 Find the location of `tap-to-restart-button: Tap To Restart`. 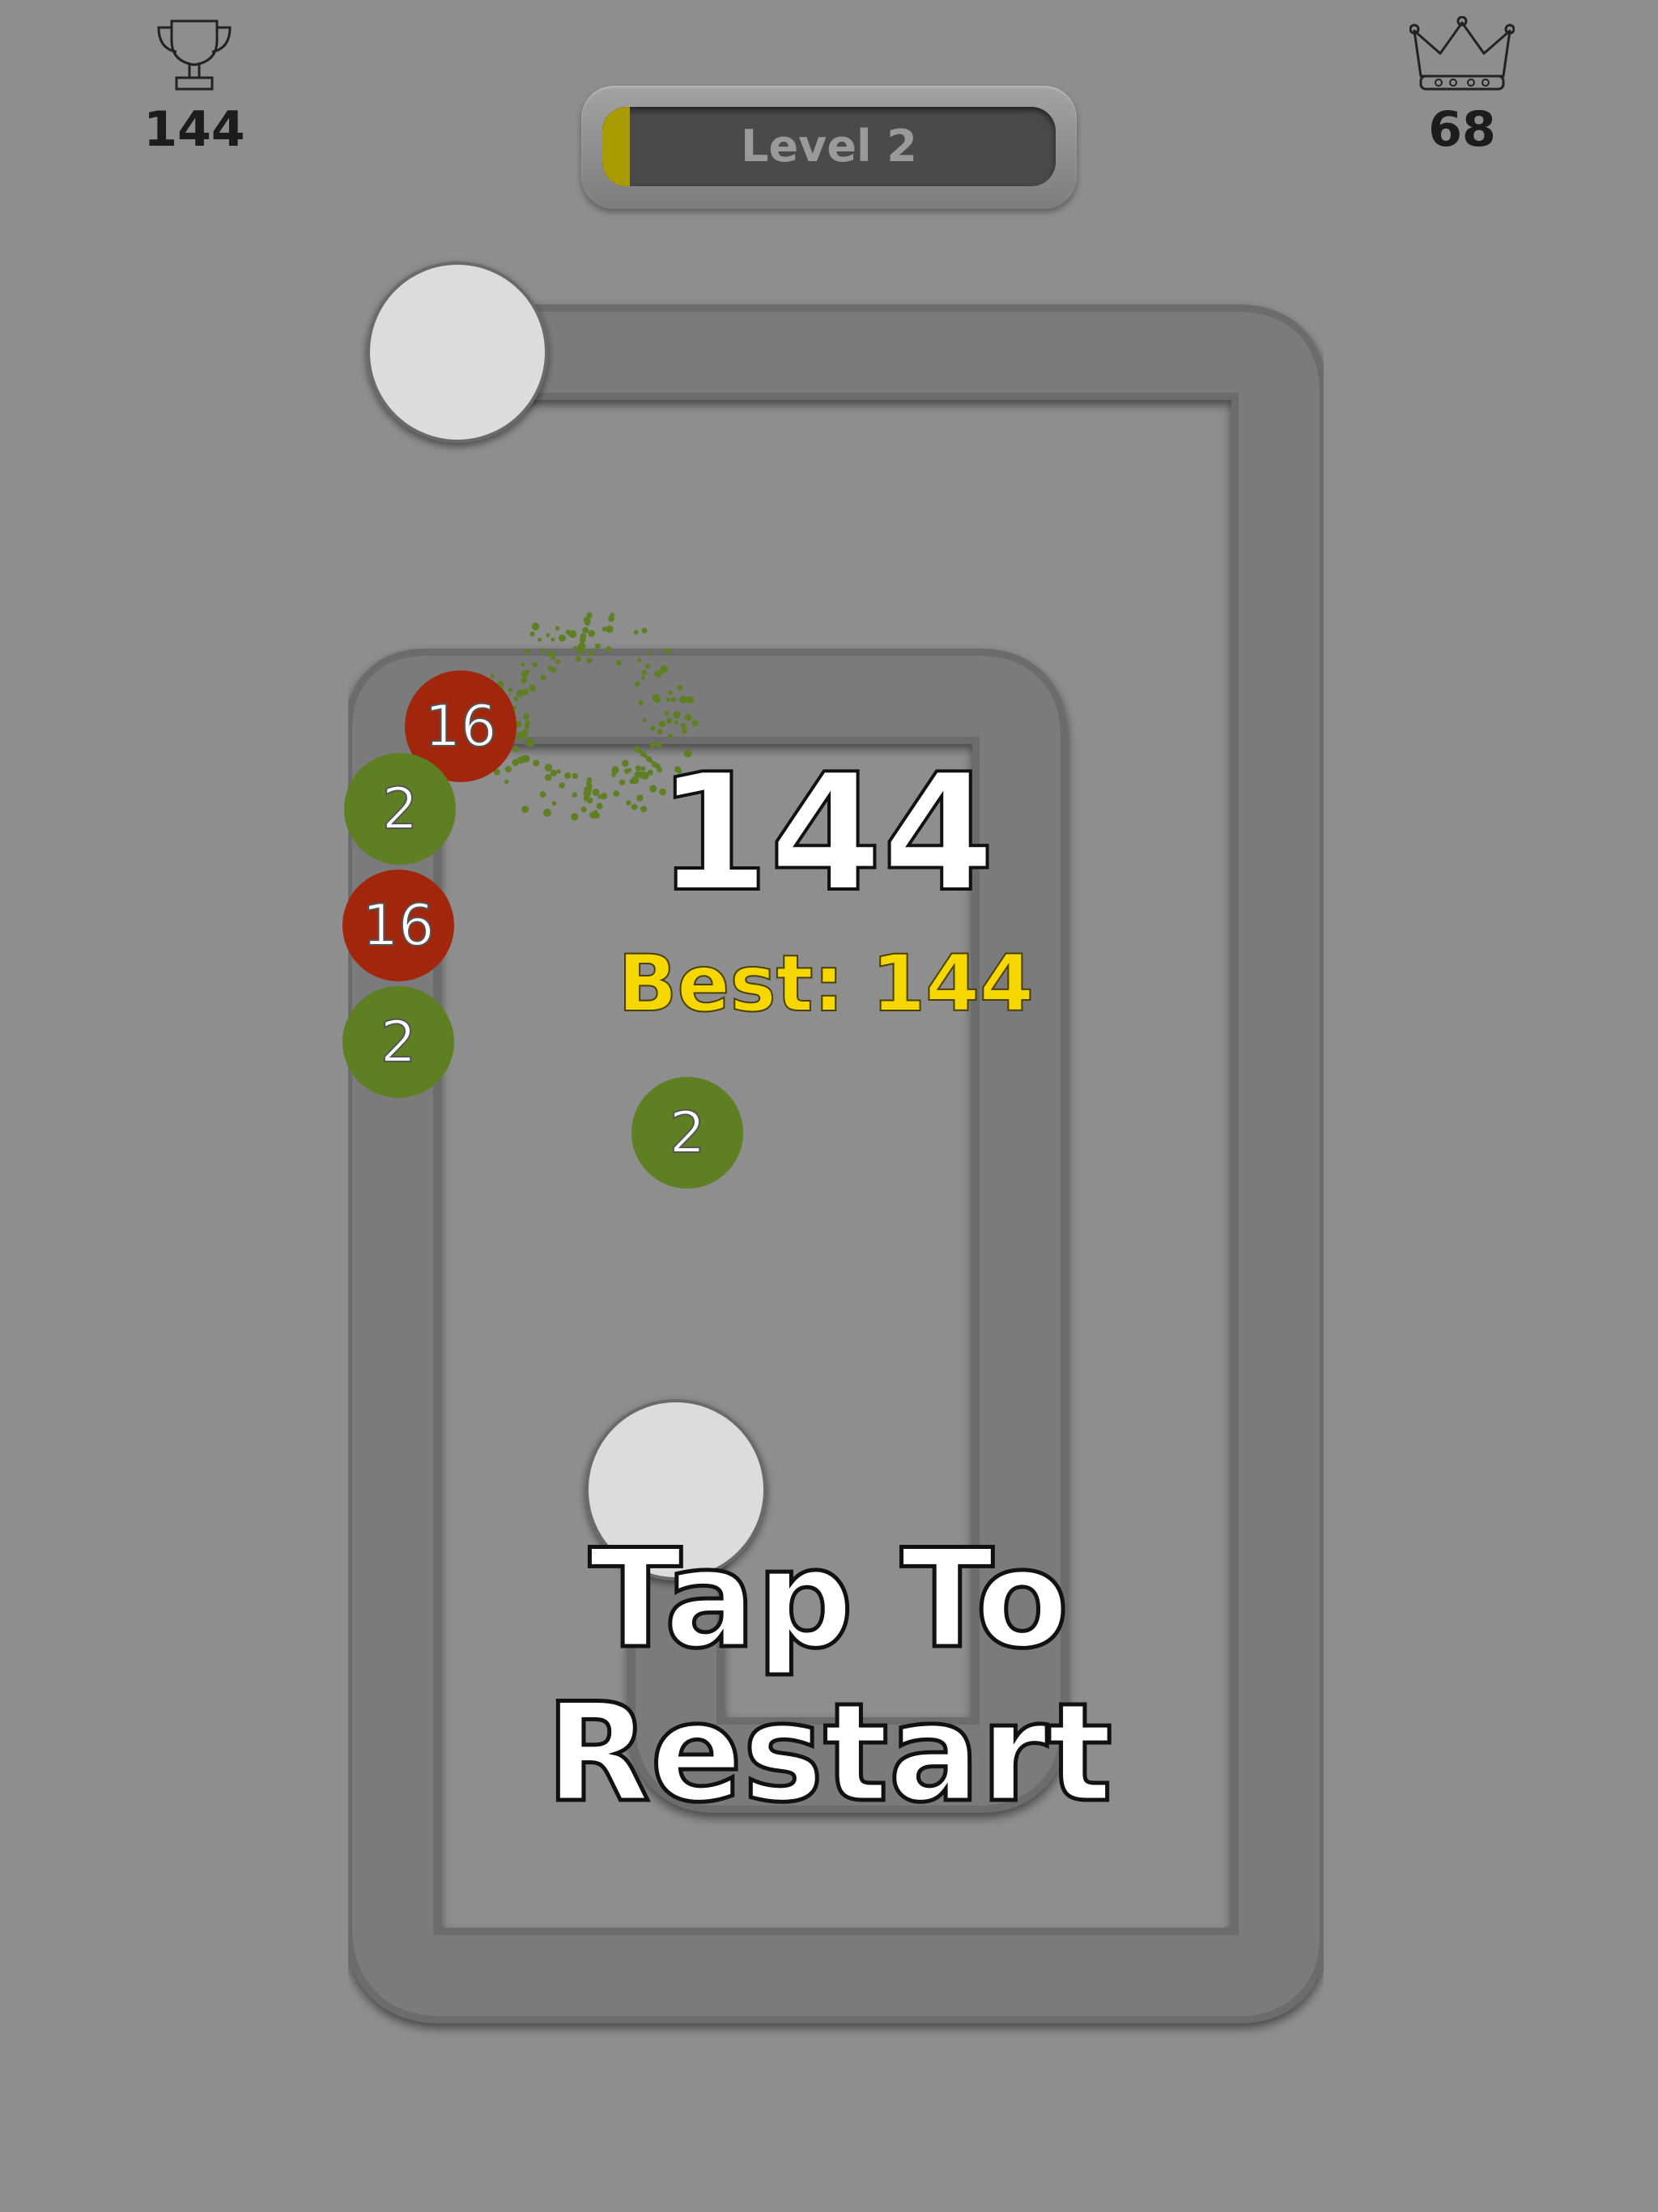

tap-to-restart-button: Tap To Restart is located at coordinates (829, 1677).